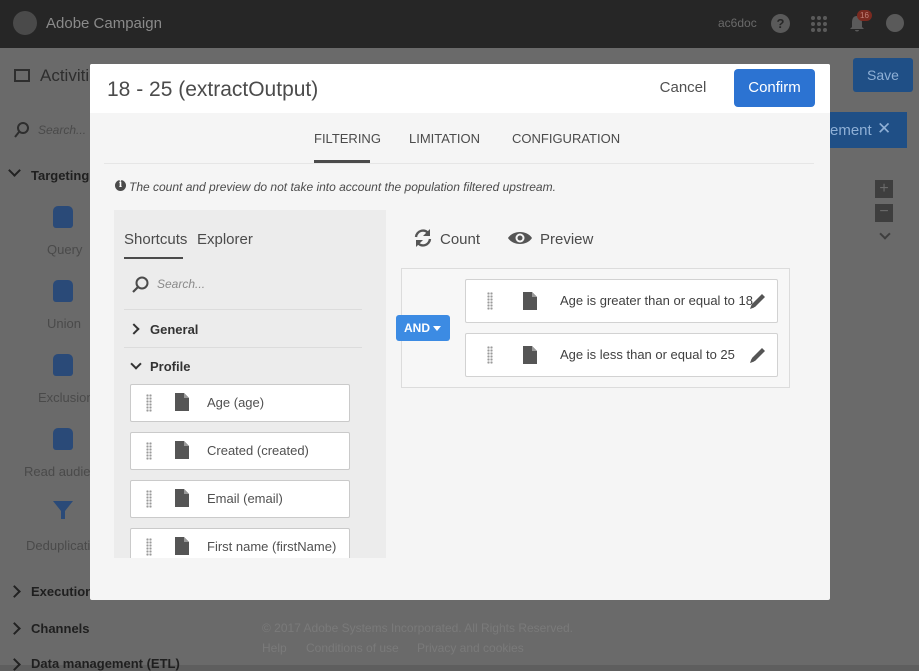  Describe the element at coordinates (105, 663) in the screenshot. I see `sidebar-section-data-management: Data management (ETL)` at that location.